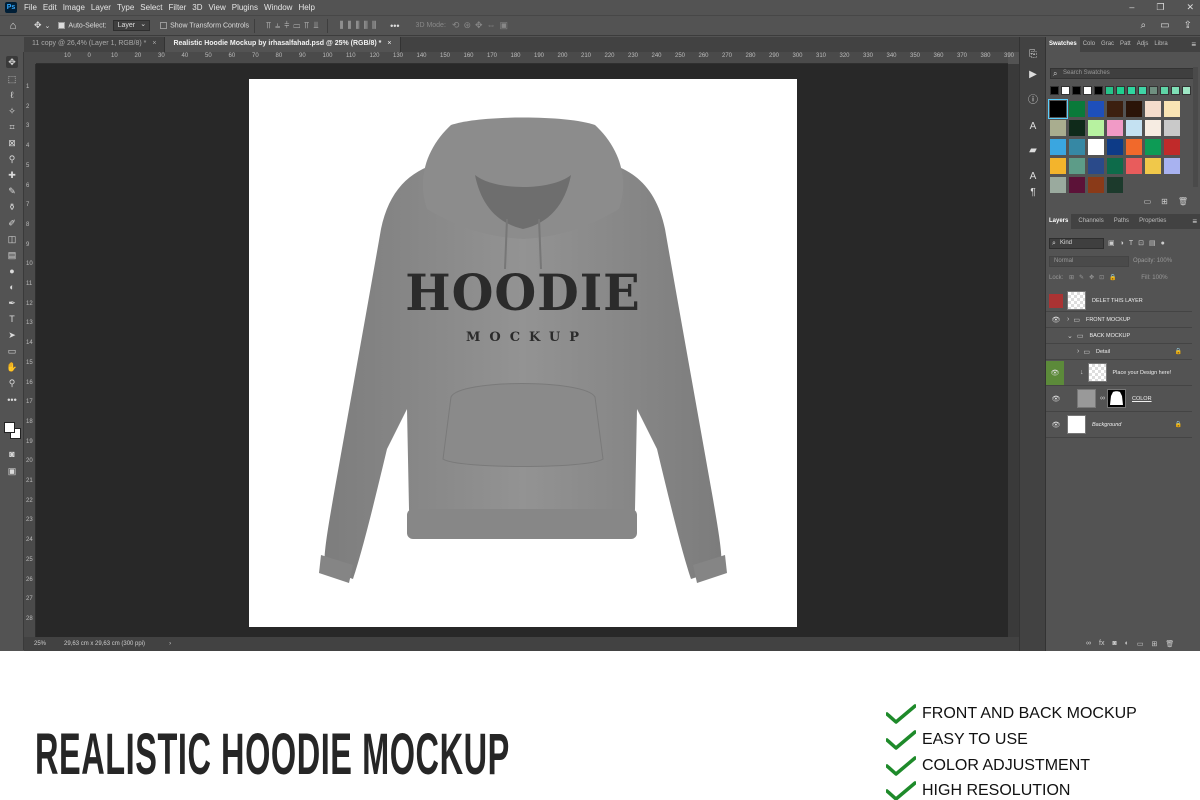 This screenshot has width=1200, height=800. What do you see at coordinates (12, 95) in the screenshot?
I see `lasso-tool-icon: ℓ` at bounding box center [12, 95].